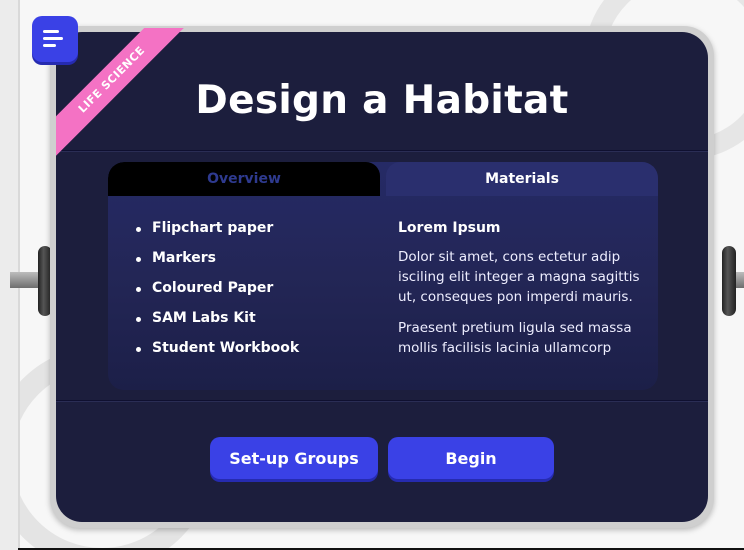 The image size is (744, 550). I want to click on list-item: Flipchart paper, so click(217, 235).